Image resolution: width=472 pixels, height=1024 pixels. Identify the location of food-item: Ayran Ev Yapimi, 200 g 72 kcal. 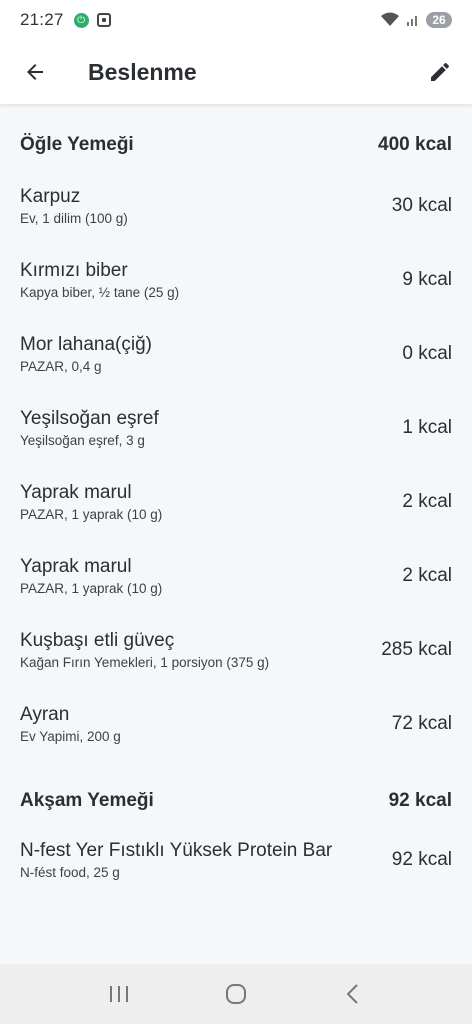
(236, 724).